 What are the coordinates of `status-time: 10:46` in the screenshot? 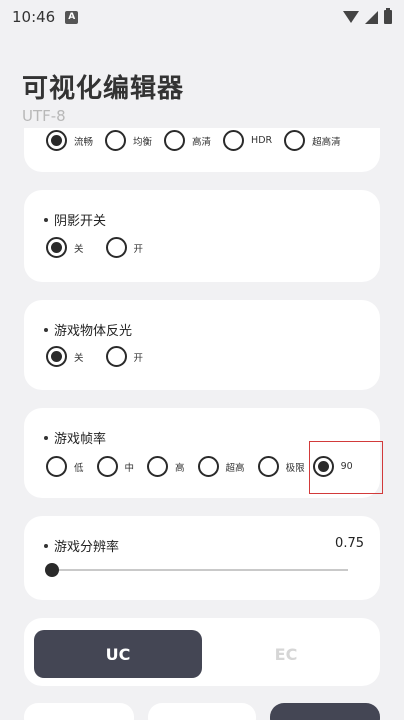 It's located at (34, 17).